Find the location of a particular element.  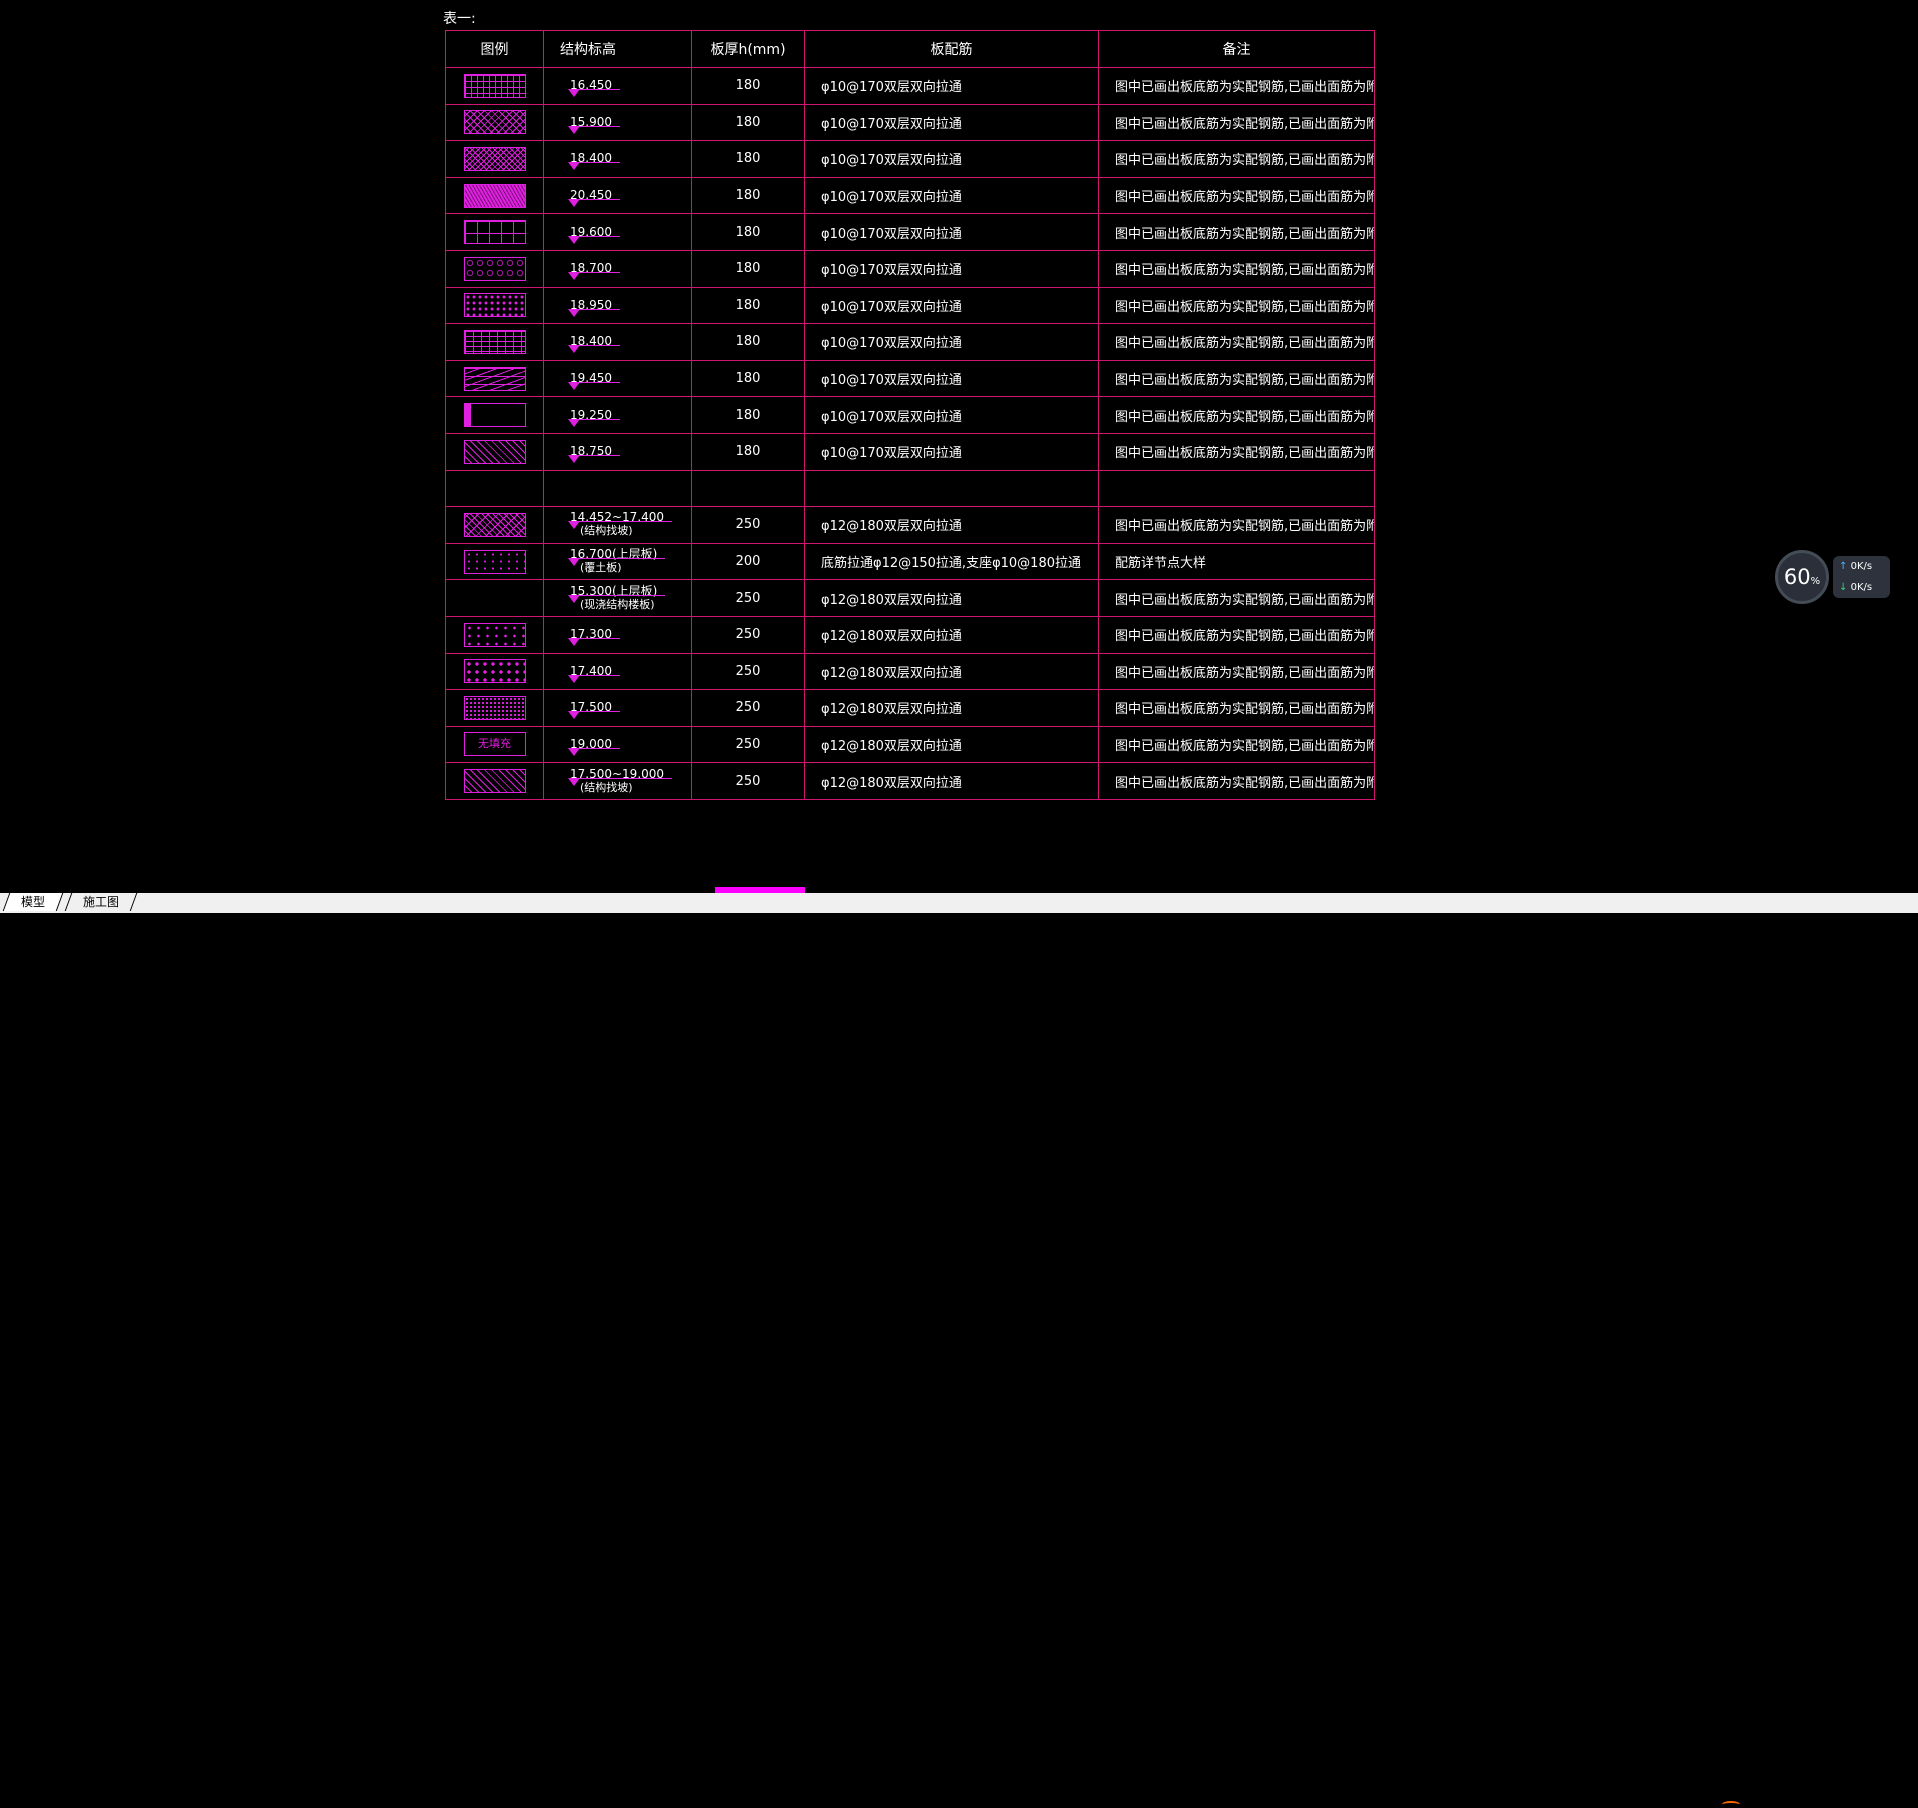

elevation-cell: 18.950 is located at coordinates (617, 305).